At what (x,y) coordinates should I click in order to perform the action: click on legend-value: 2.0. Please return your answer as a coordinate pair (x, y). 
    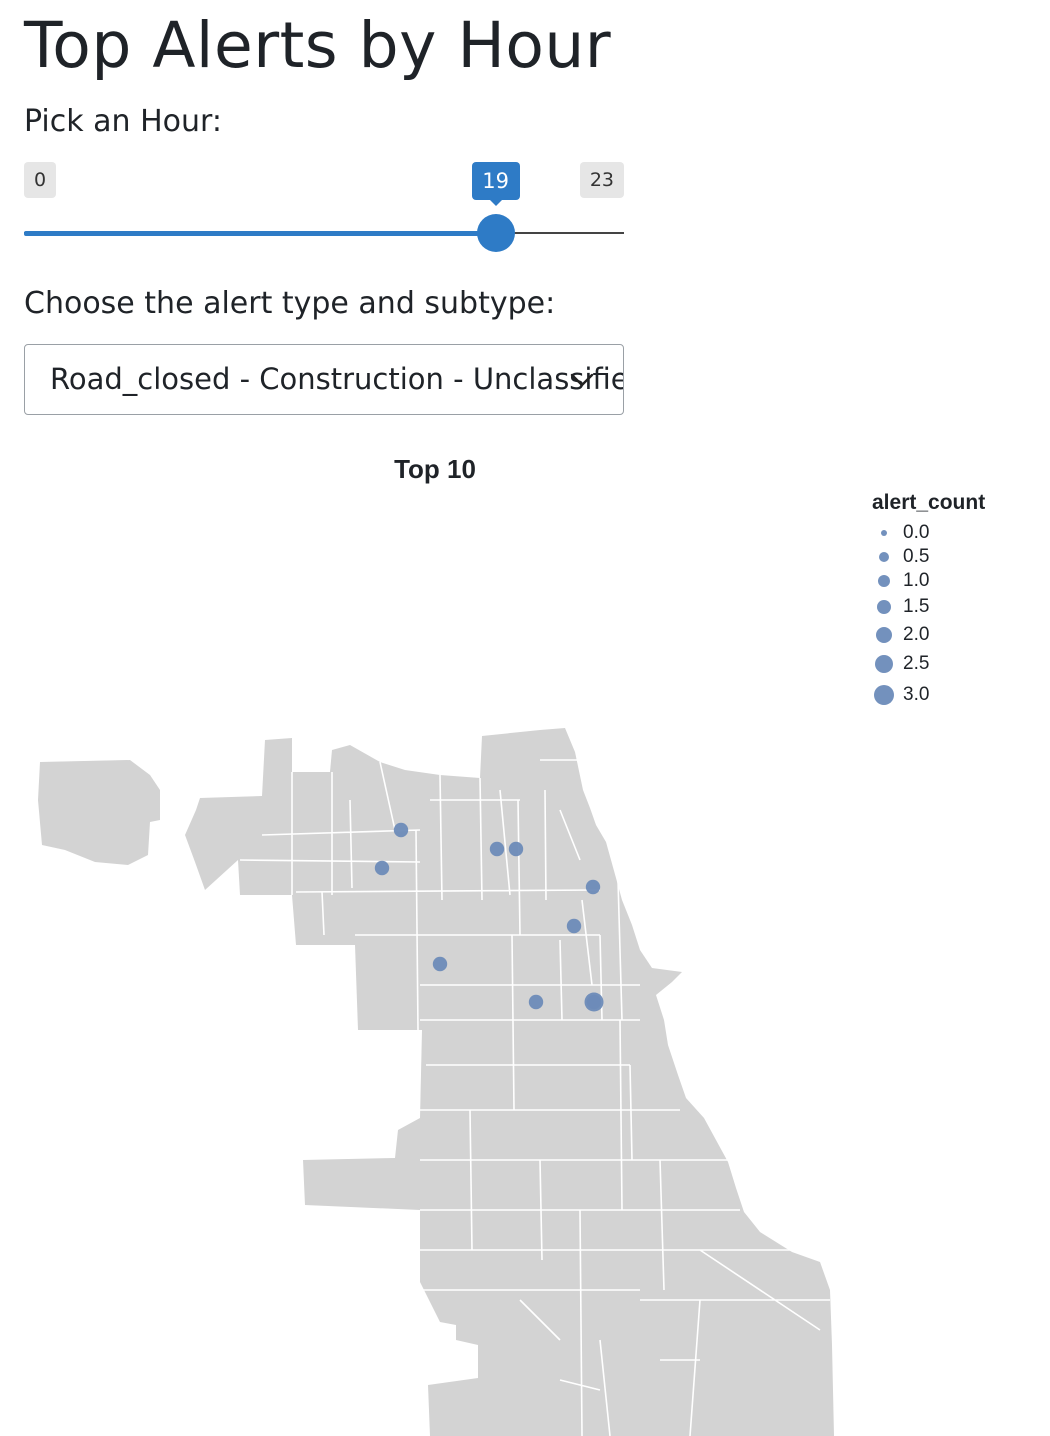
    Looking at the image, I should click on (916, 634).